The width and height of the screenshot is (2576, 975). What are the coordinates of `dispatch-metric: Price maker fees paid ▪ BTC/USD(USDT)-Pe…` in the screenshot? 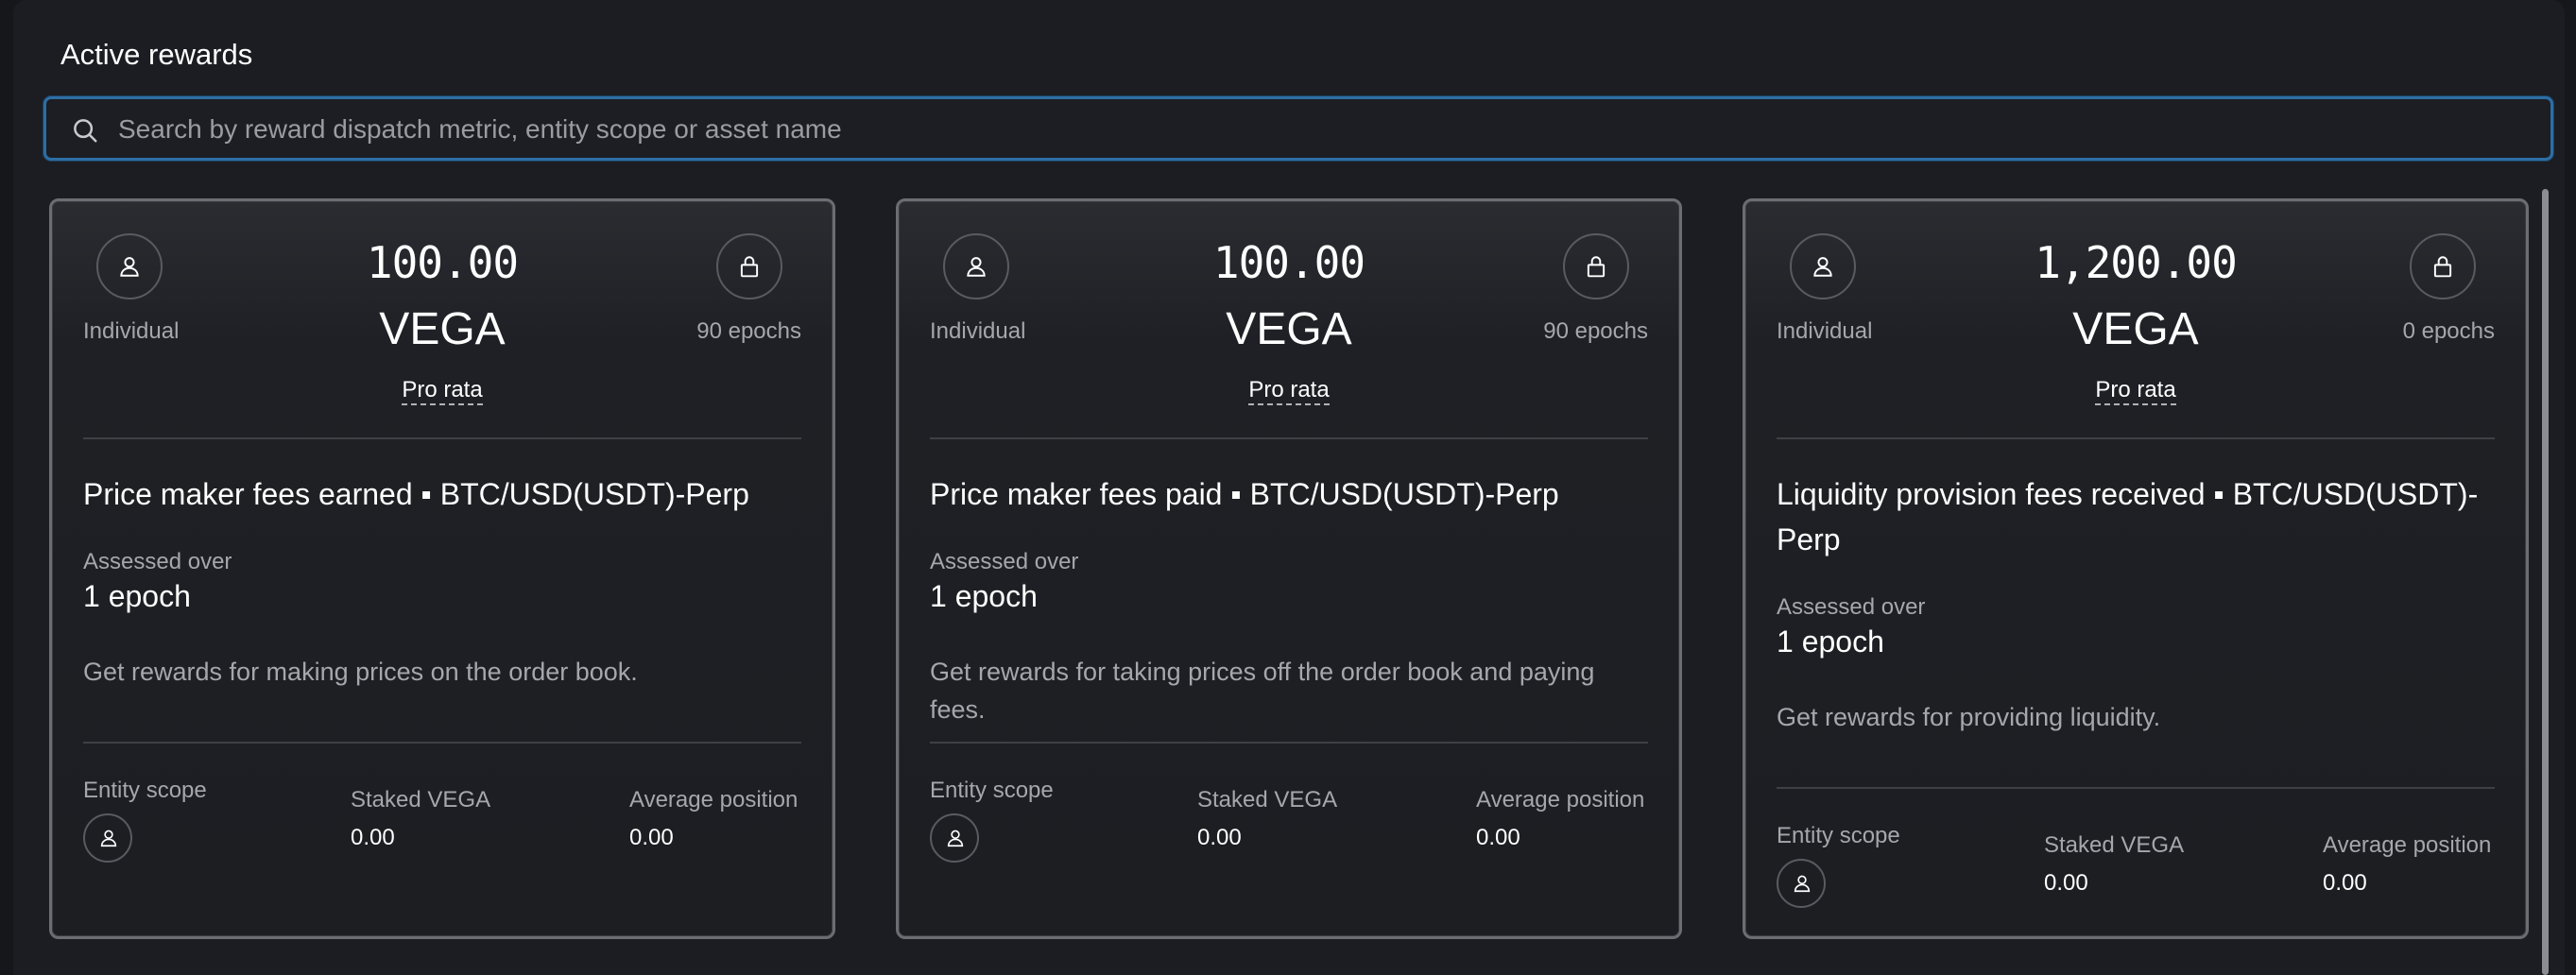 It's located at (1244, 494).